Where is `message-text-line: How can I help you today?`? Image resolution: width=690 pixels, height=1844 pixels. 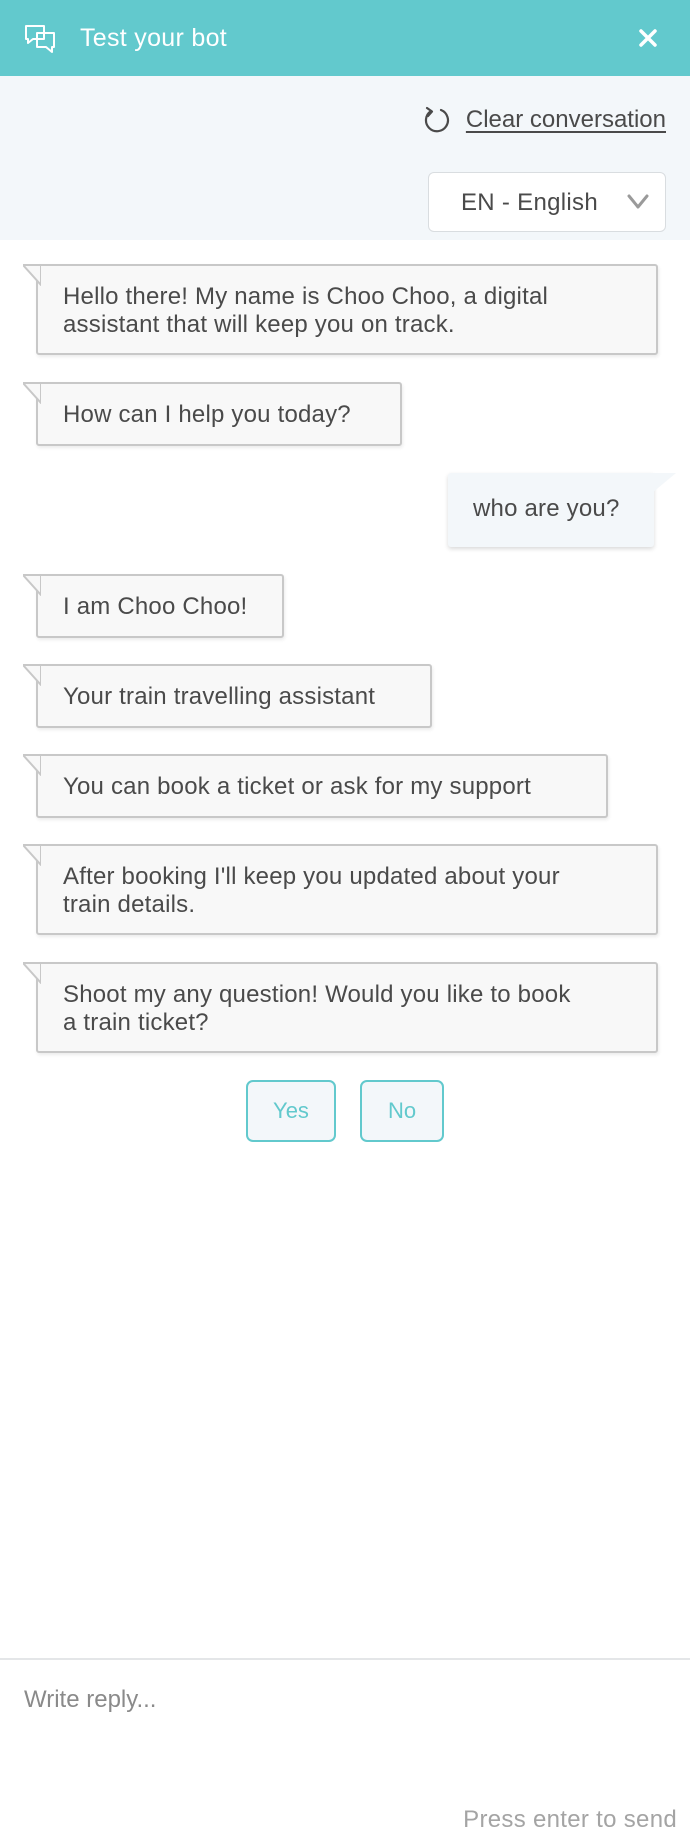
message-text-line: How can I help you today? is located at coordinates (207, 414).